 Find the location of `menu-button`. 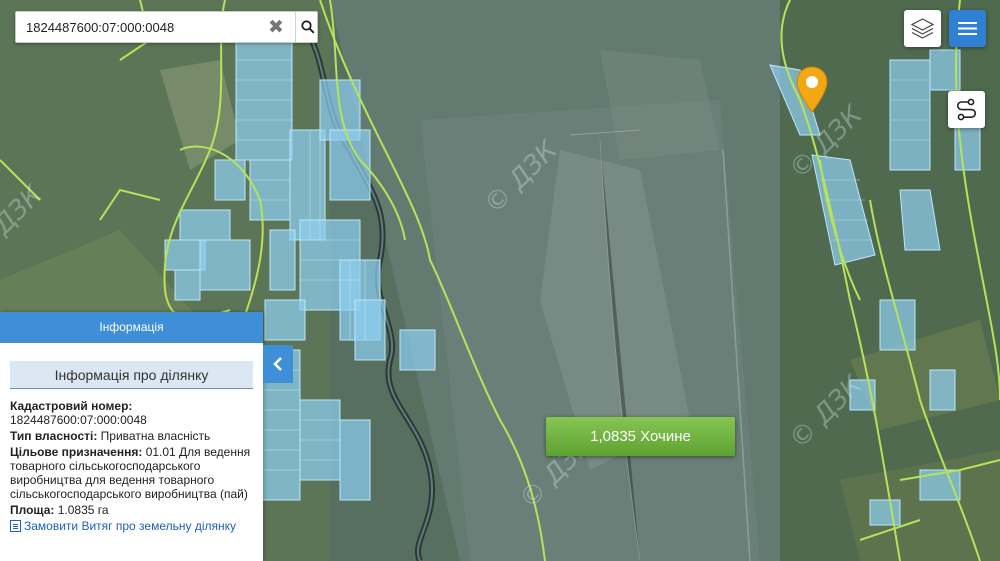

menu-button is located at coordinates (967, 28).